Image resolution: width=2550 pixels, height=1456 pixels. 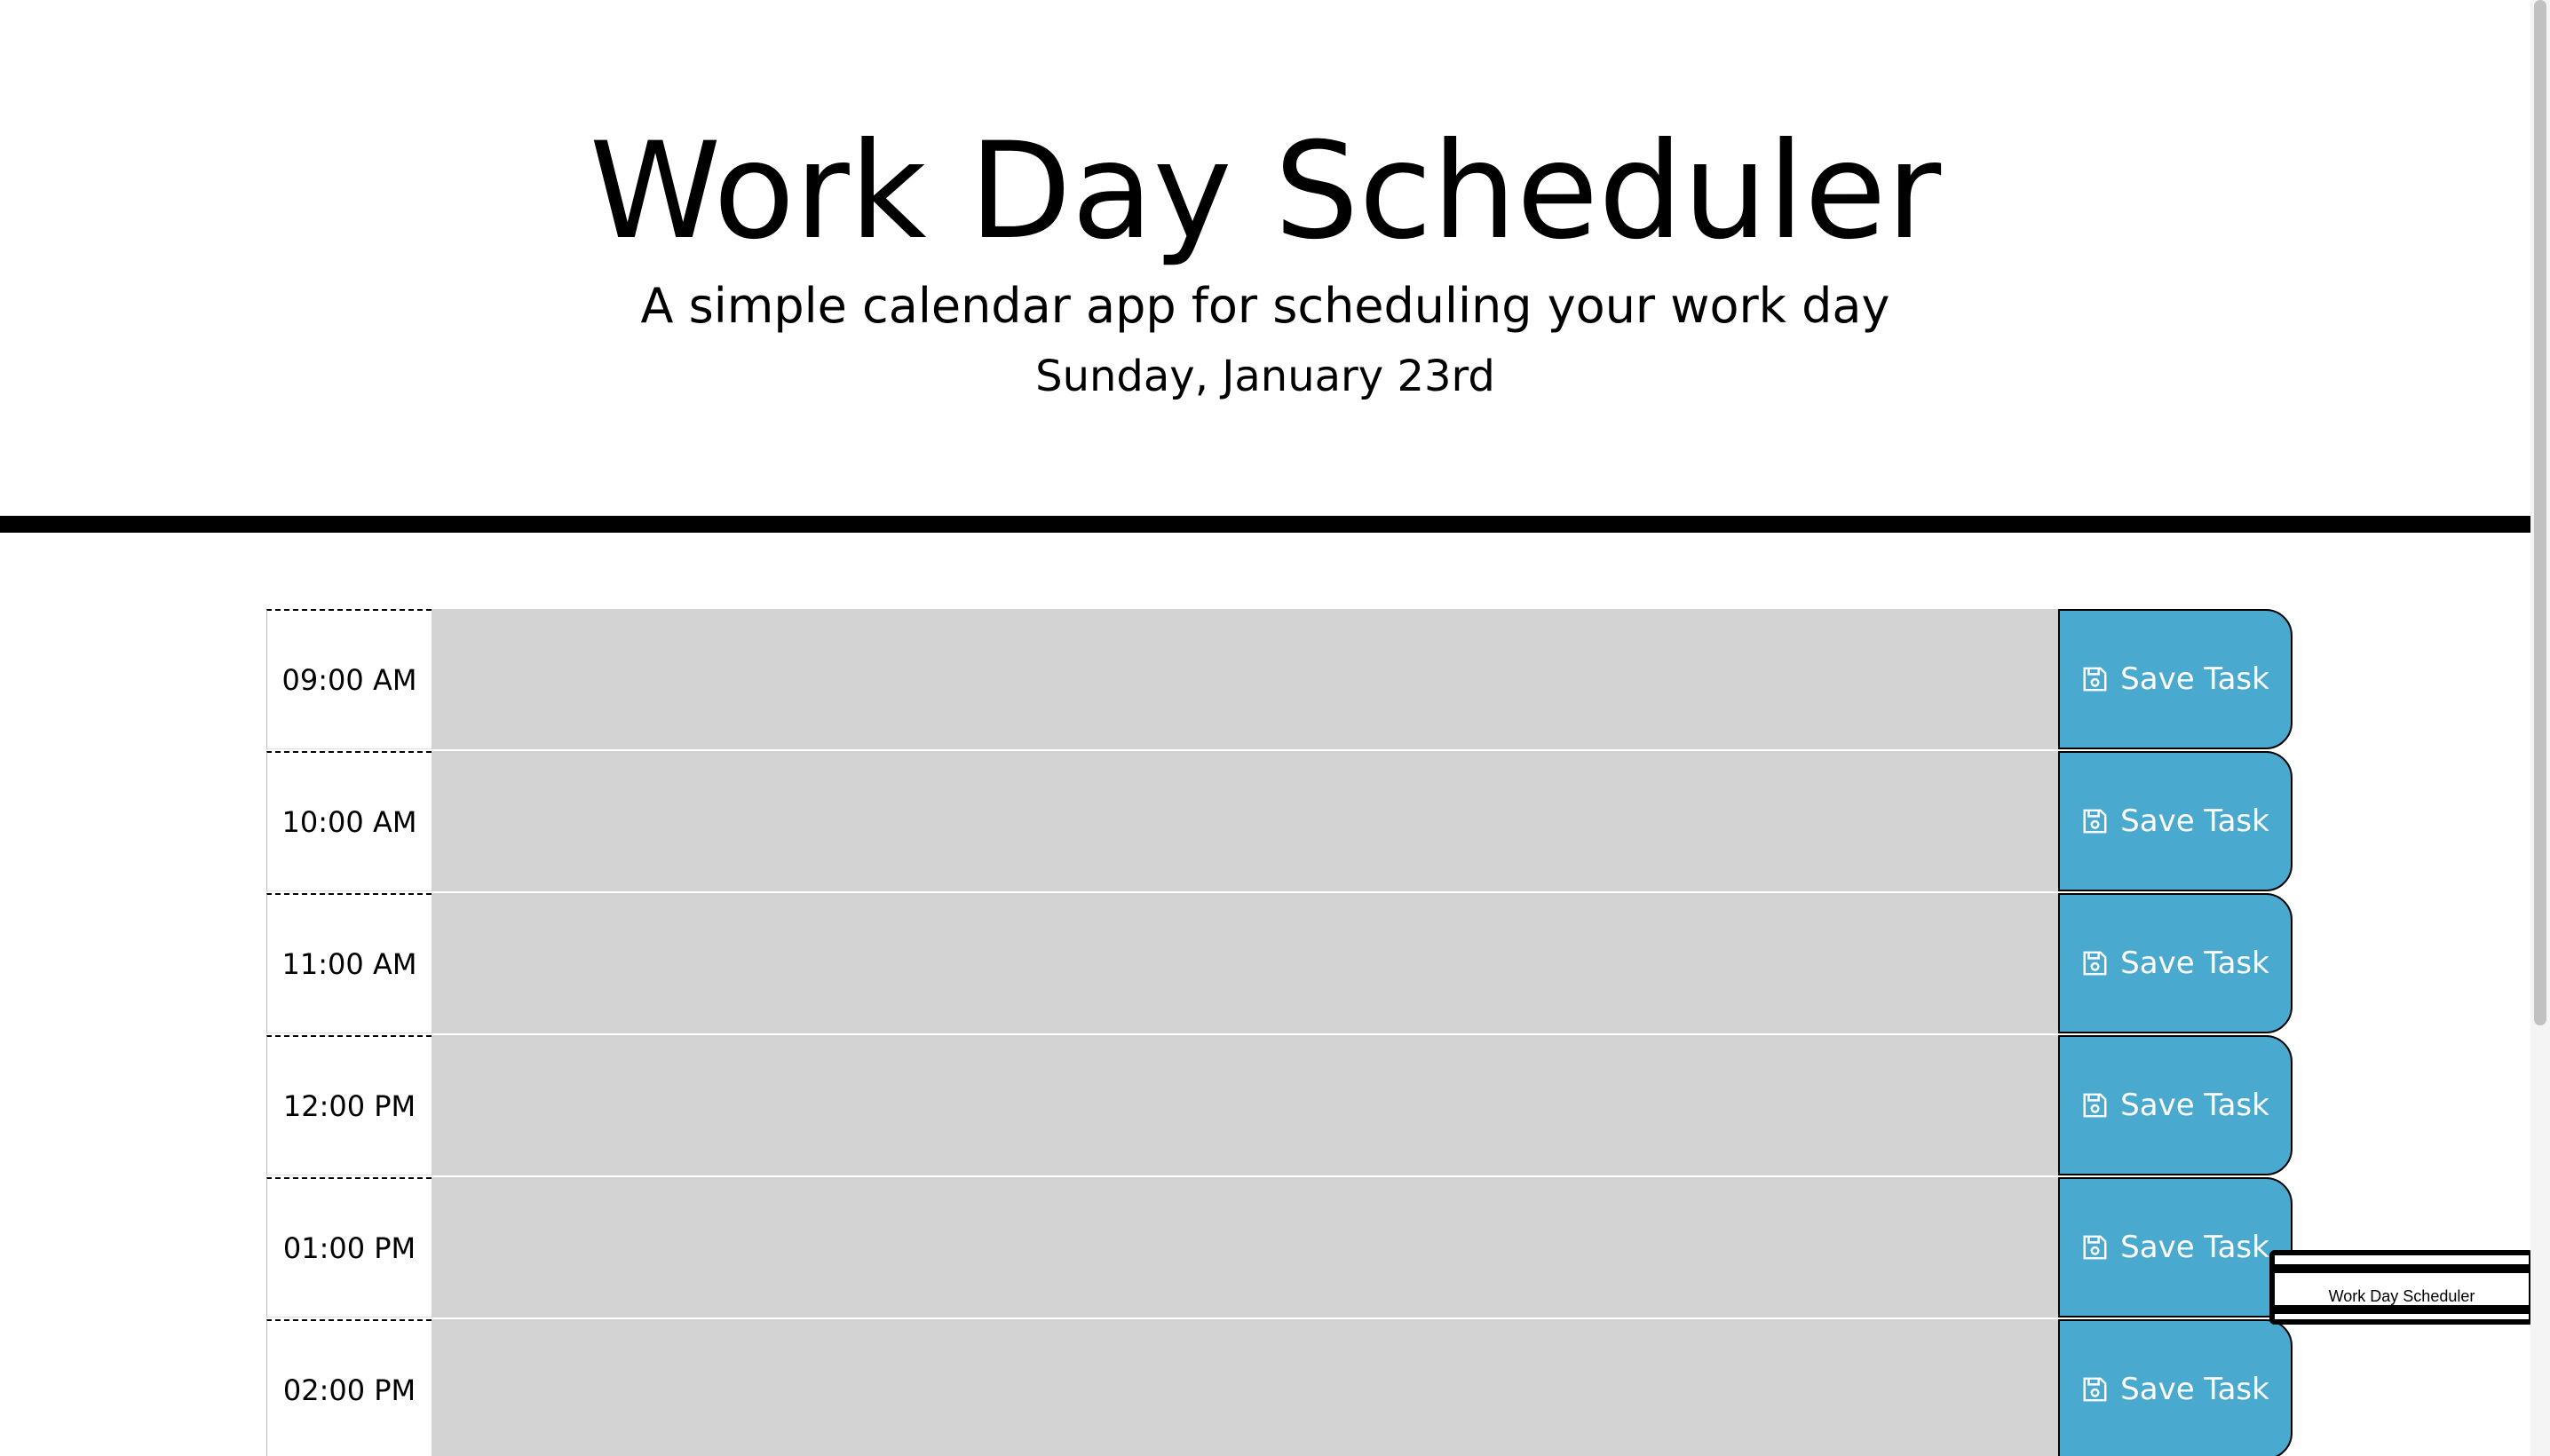 I want to click on timeblock-hour: 01:00 PM, so click(x=349, y=1247).